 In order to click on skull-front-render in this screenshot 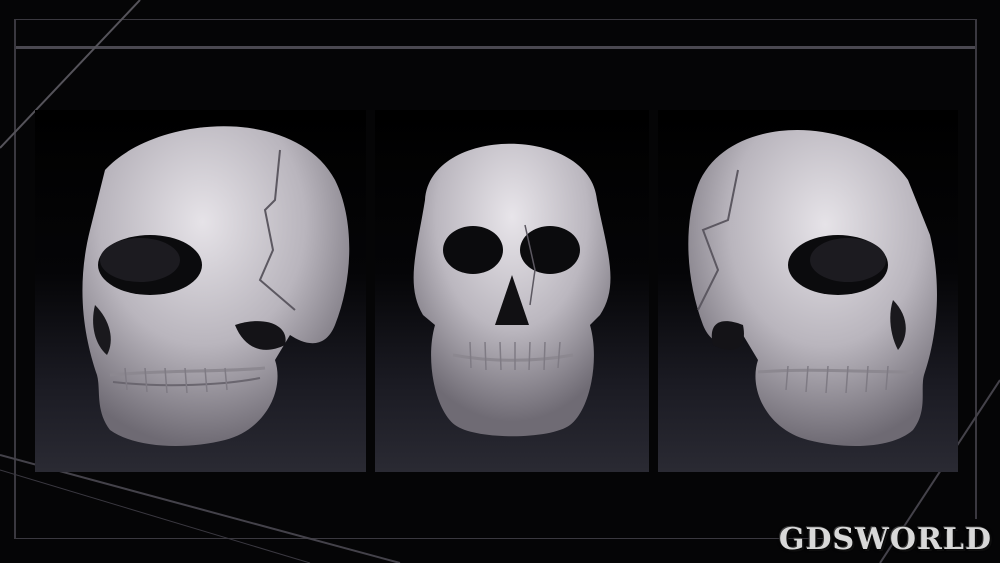, I will do `click(512, 290)`.